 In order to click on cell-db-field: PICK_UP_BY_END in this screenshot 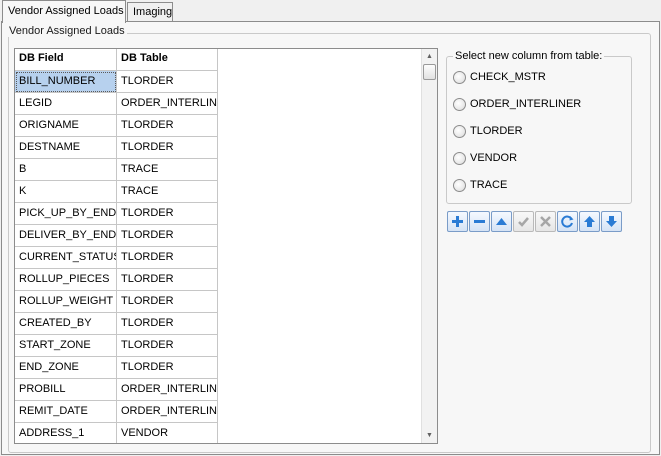, I will do `click(66, 214)`.